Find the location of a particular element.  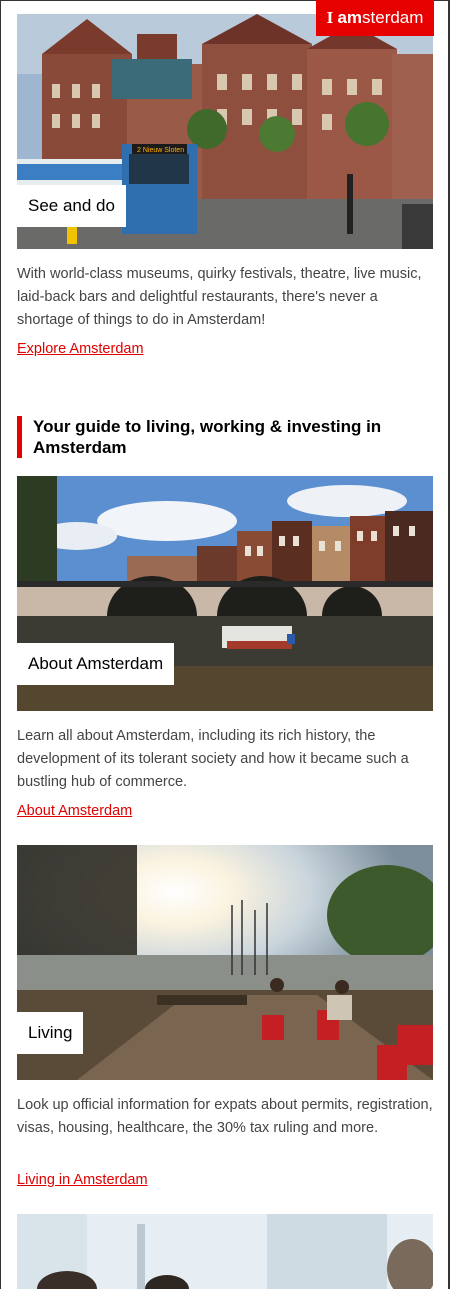

living-label: Living is located at coordinates (50, 1033).